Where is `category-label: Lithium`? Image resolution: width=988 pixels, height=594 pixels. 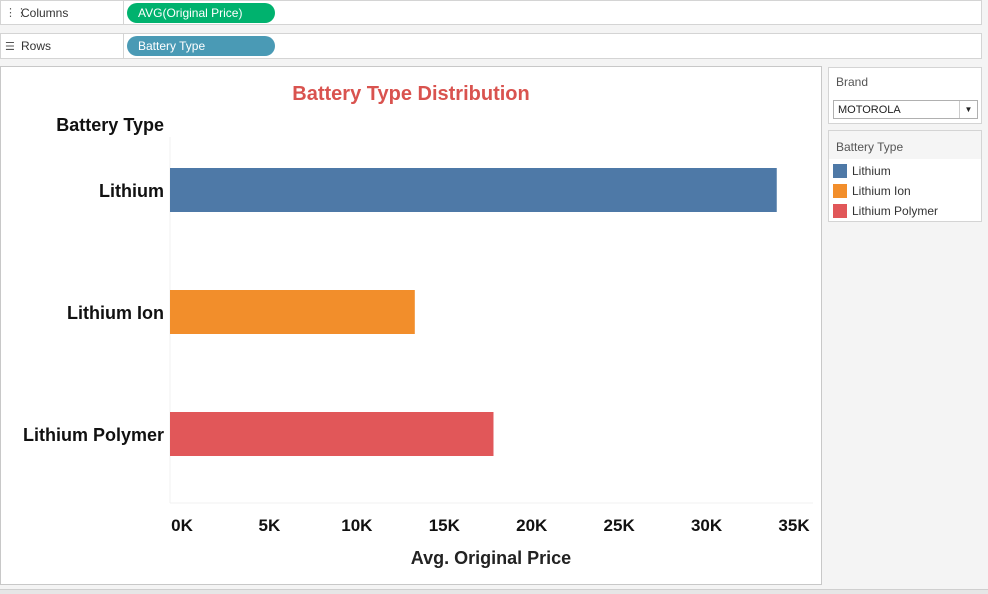 category-label: Lithium is located at coordinates (131, 191).